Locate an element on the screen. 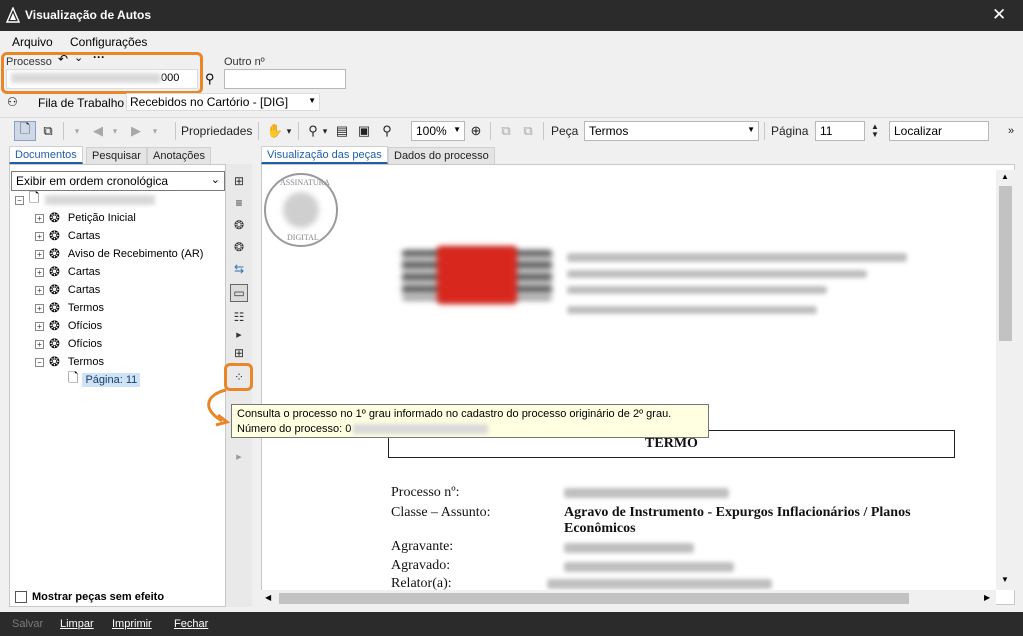  tab-visualizacao: Visualização das peças is located at coordinates (324, 155).